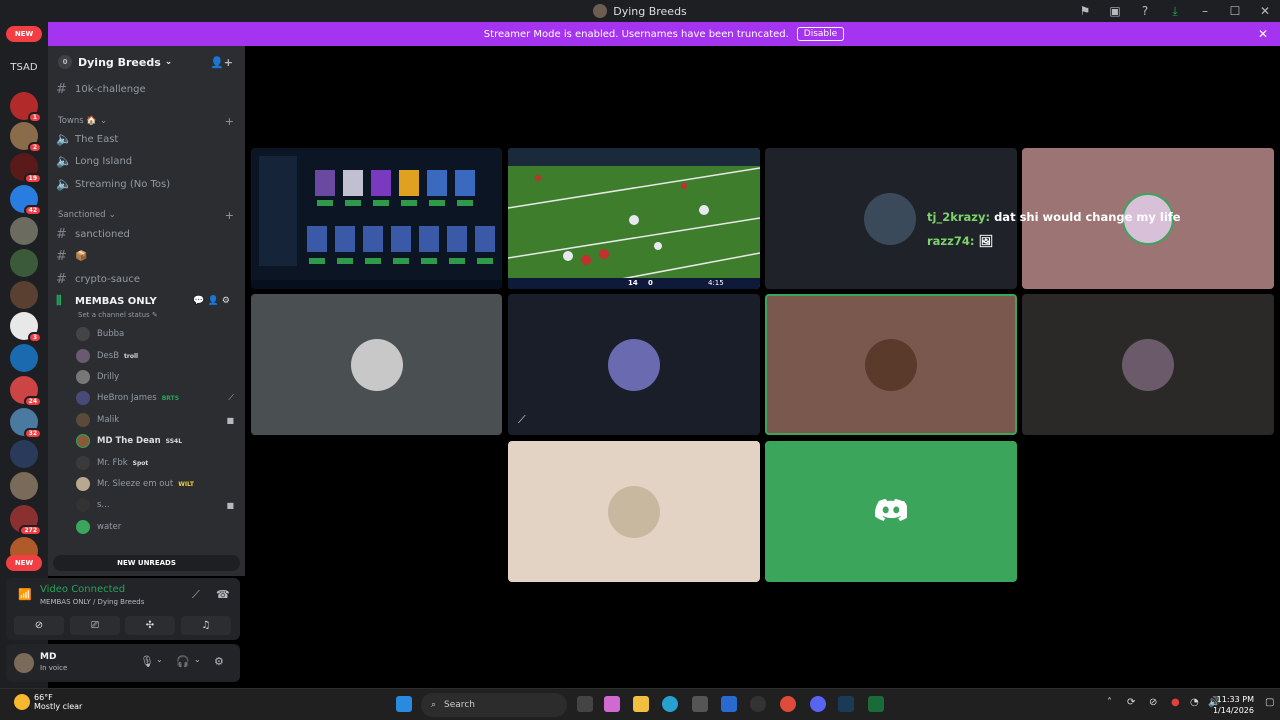 Image resolution: width=1280 pixels, height=720 pixels. I want to click on category-towns: Towns 🏠 ⌄ +, so click(147, 121).